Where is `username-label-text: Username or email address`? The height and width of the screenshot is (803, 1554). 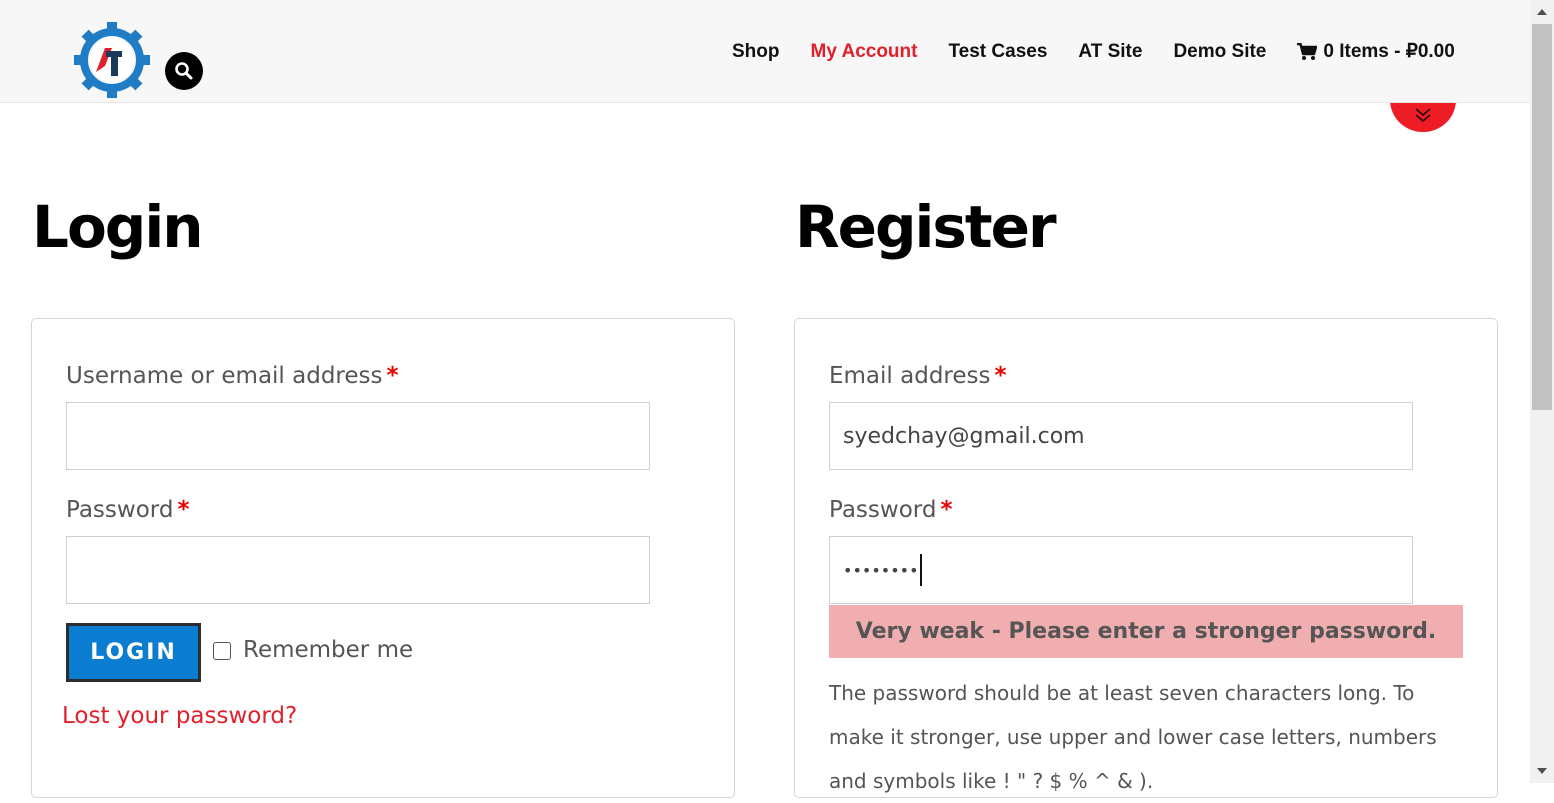 username-label-text: Username or email address is located at coordinates (224, 376).